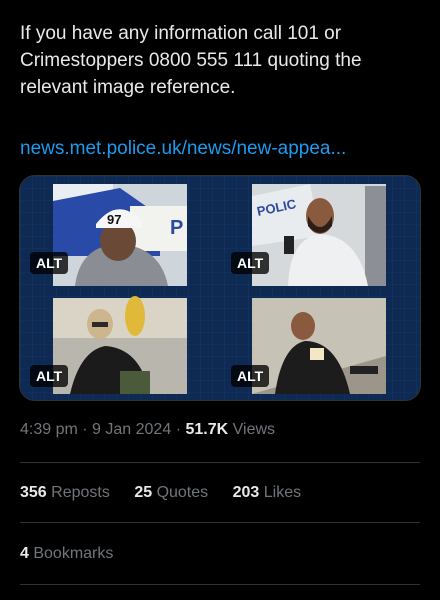 The height and width of the screenshot is (600, 440). I want to click on tweet-meta: 4:39 pm · 9 Jan 2024 · 51.7K Views, so click(147, 430).